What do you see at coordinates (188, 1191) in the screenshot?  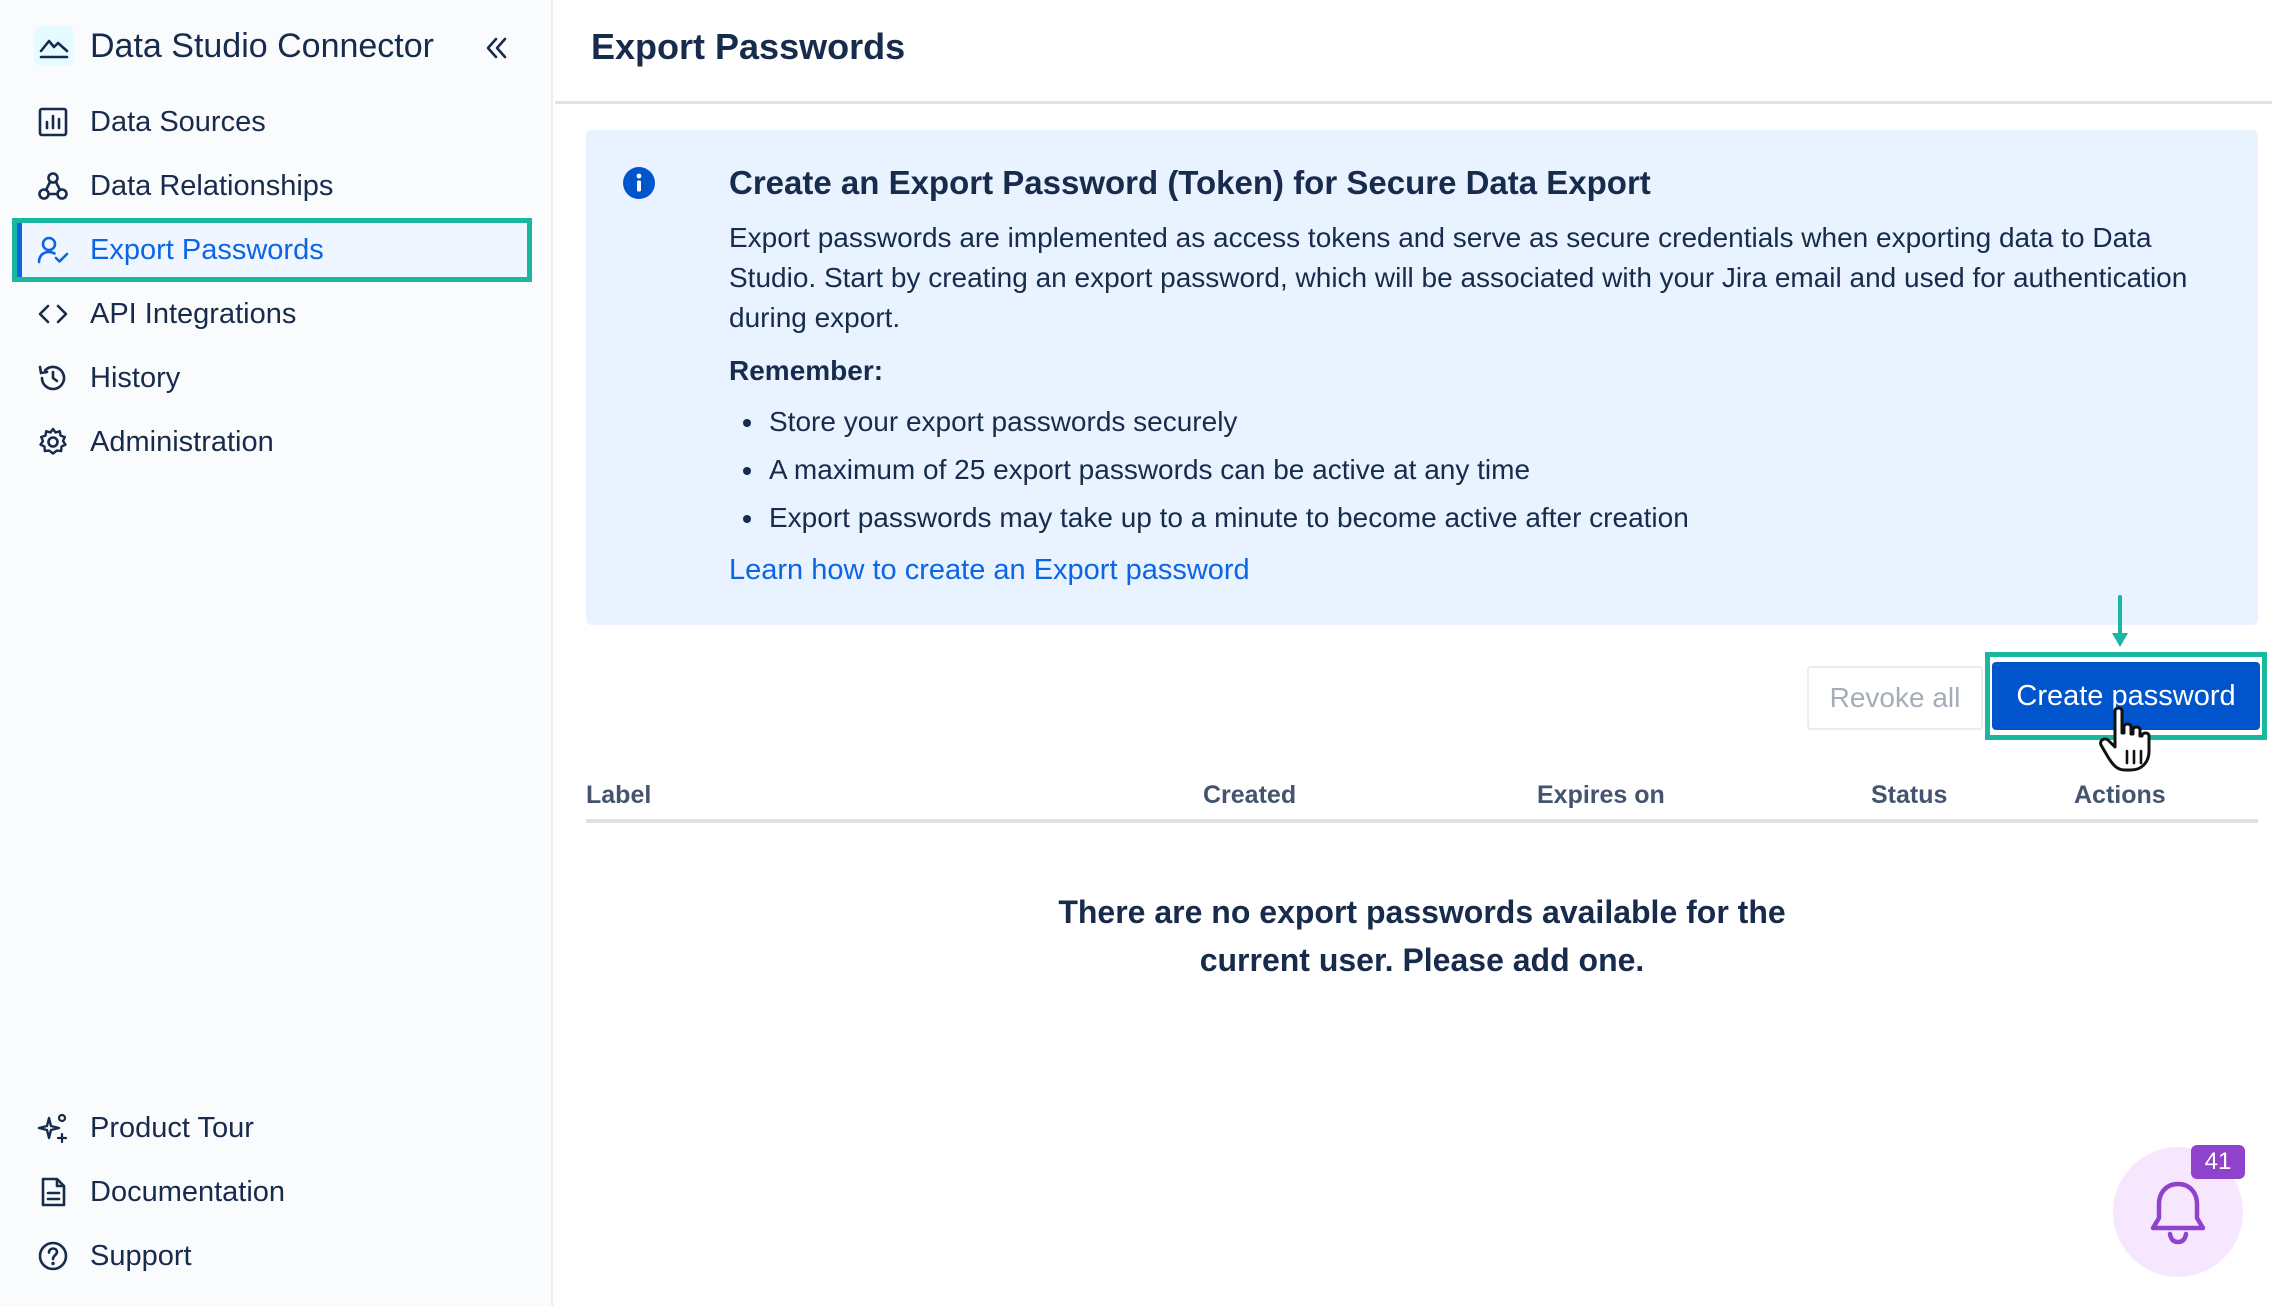 I see `sidebar-item-label: Documentation` at bounding box center [188, 1191].